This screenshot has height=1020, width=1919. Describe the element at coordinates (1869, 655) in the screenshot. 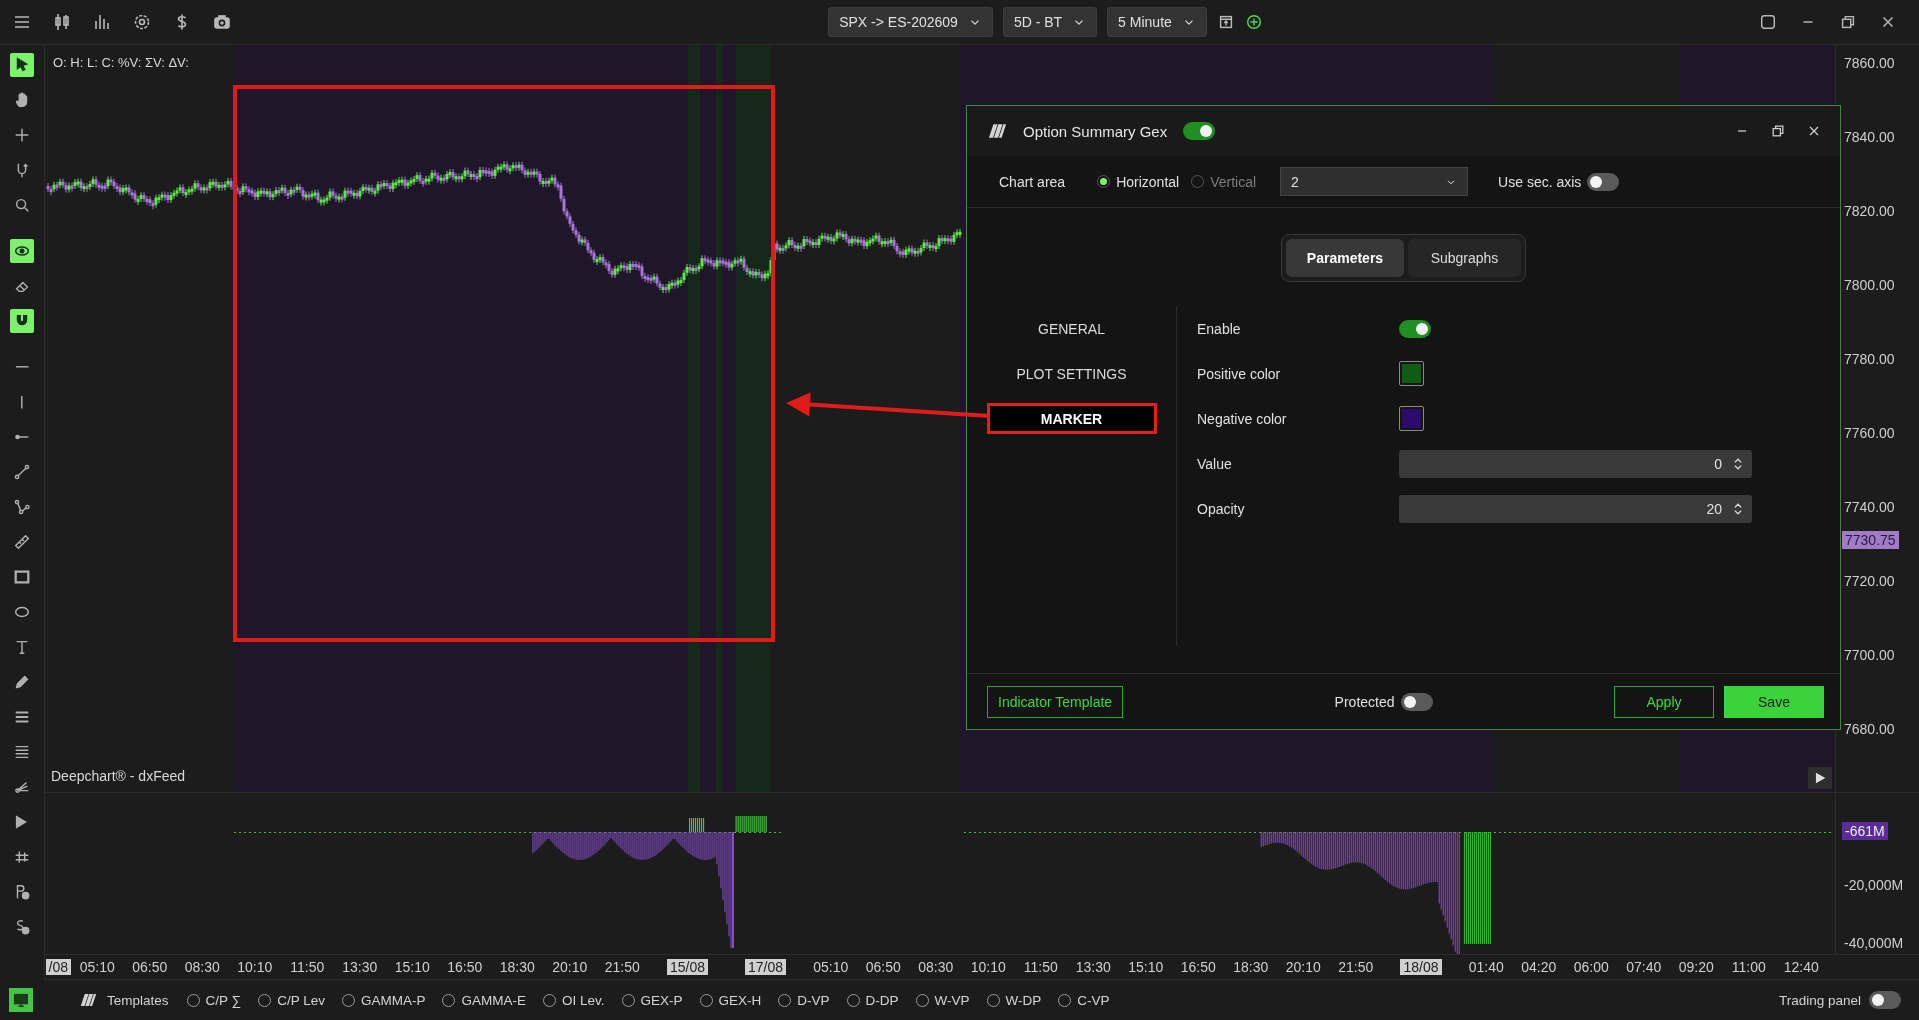

I see `price-label: 7700.00` at that location.